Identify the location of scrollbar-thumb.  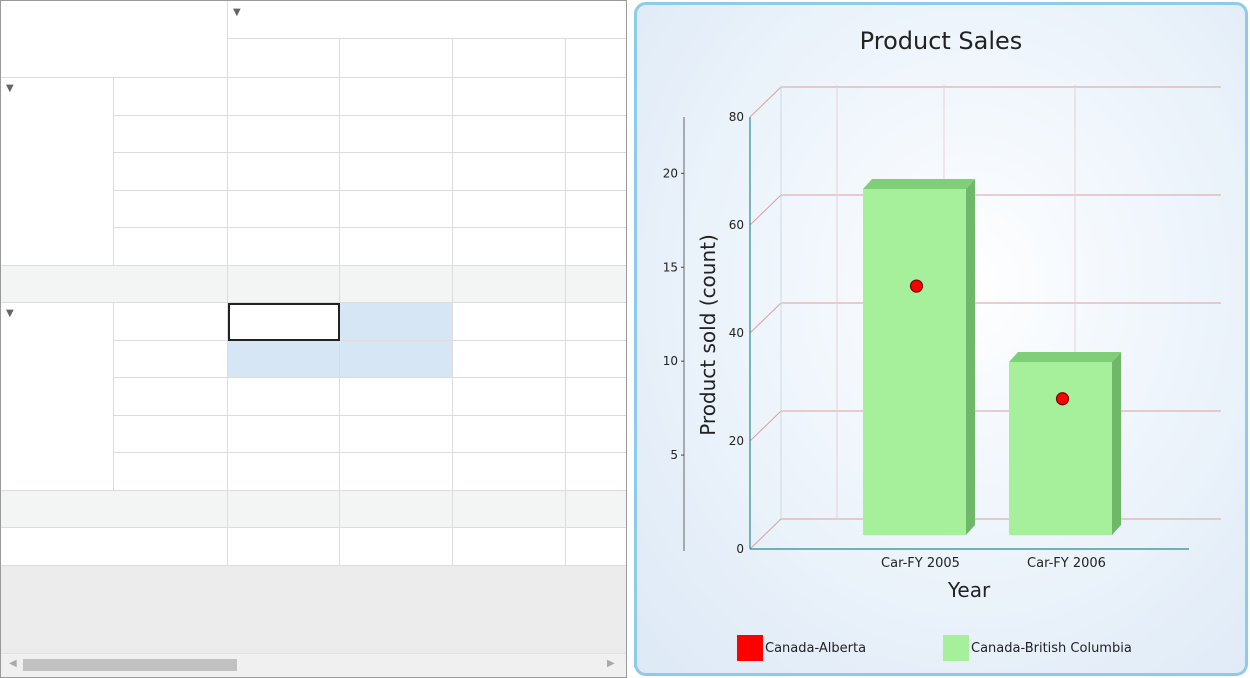
(130, 665).